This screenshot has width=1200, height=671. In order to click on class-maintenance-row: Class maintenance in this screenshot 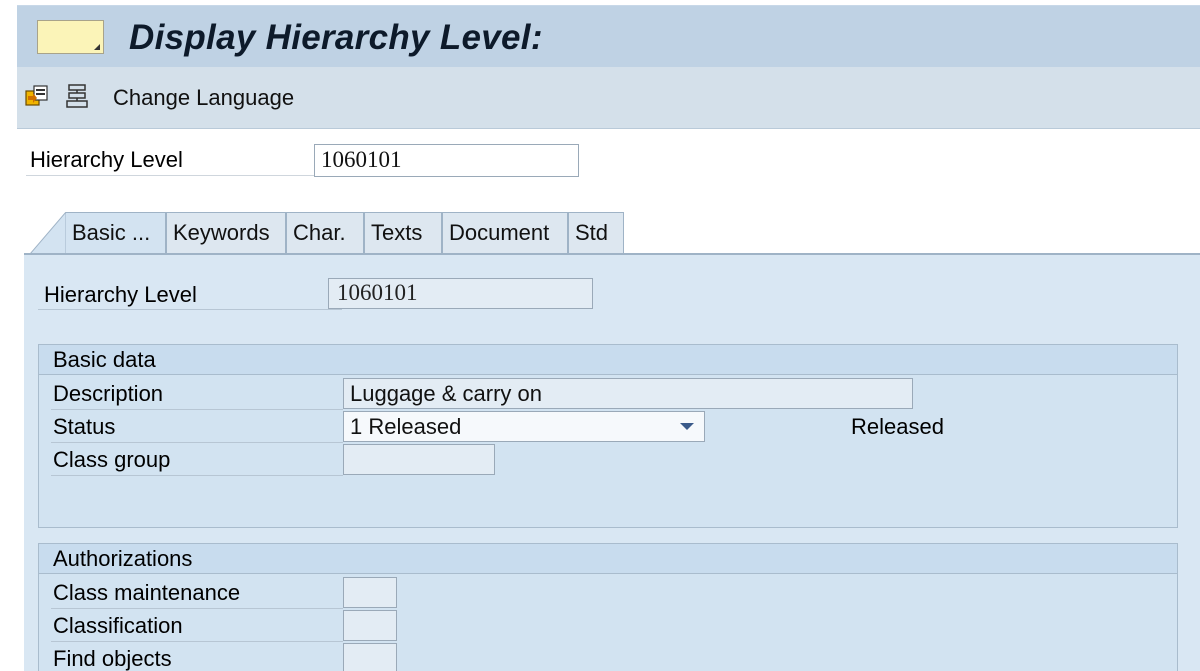, I will do `click(612, 593)`.